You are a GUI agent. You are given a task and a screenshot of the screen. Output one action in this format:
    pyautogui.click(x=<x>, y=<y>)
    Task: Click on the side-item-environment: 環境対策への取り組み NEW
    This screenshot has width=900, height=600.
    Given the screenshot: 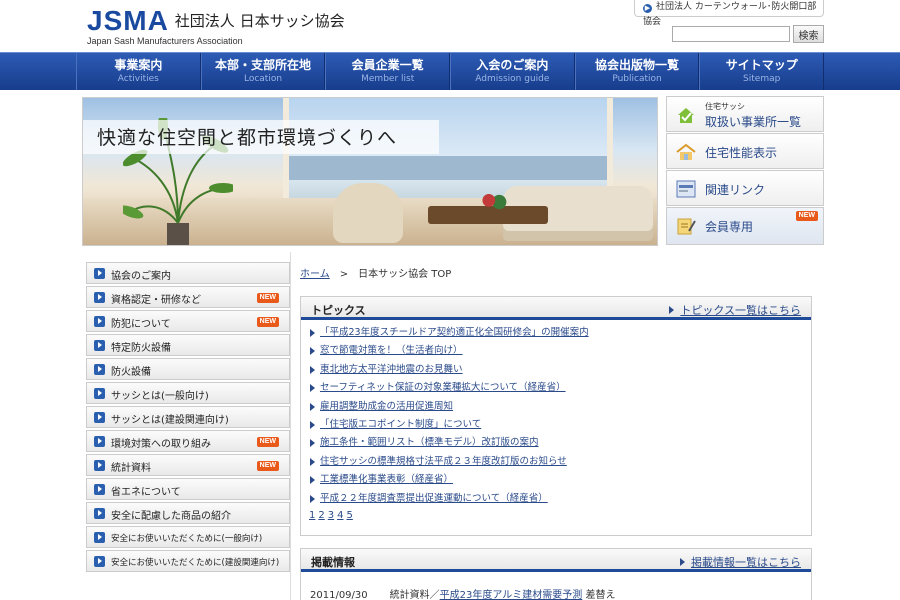 What is the action you would take?
    pyautogui.click(x=188, y=441)
    